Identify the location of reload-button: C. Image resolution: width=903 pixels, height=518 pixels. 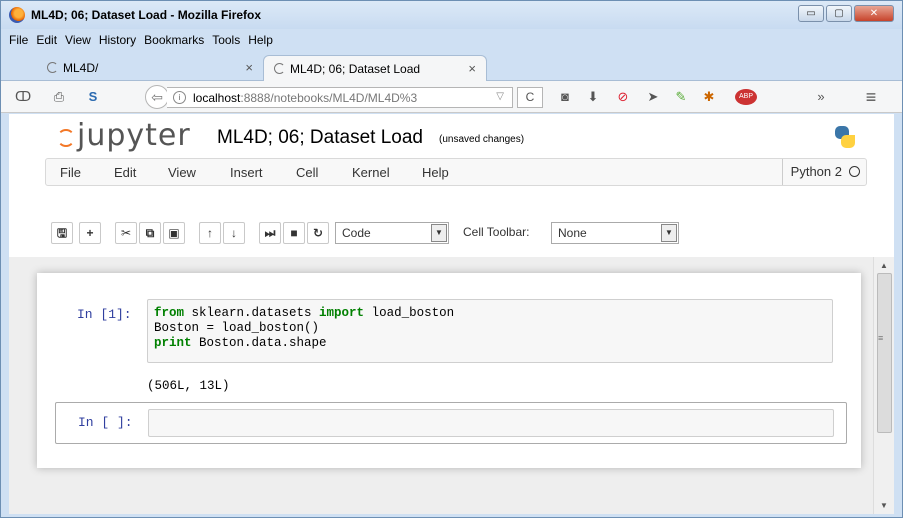
(530, 97).